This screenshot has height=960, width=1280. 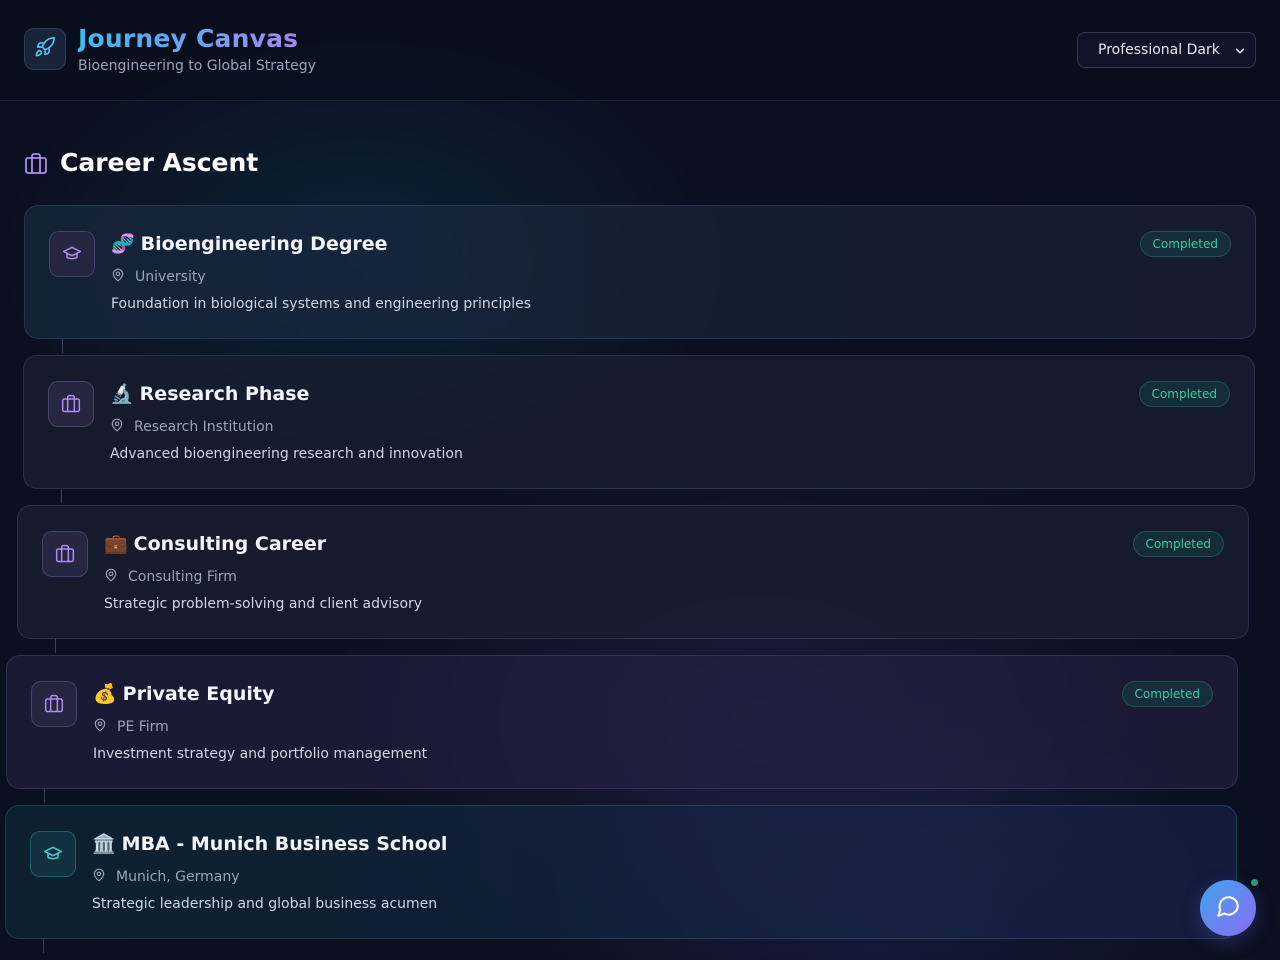 I want to click on milestone-location: Munich, Germany, so click(x=166, y=877).